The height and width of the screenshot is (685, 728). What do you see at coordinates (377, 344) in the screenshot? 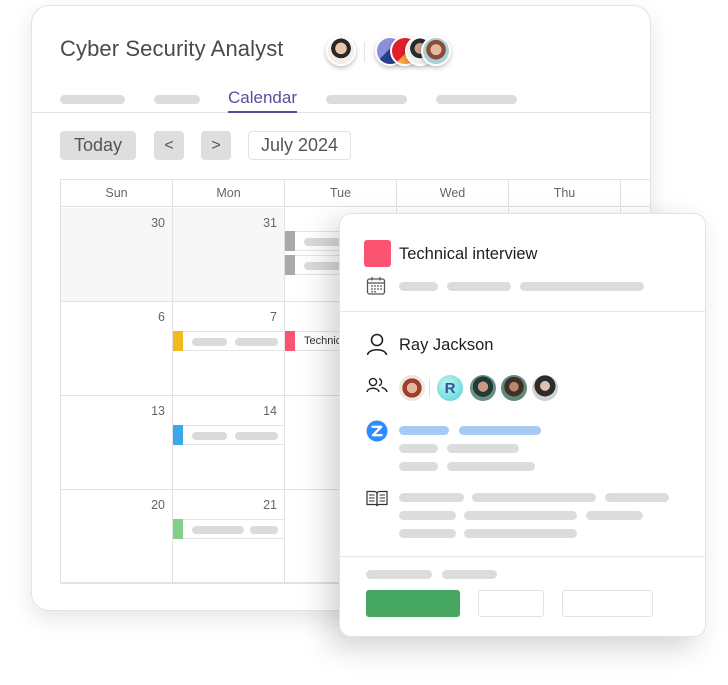
I see `person-icon` at bounding box center [377, 344].